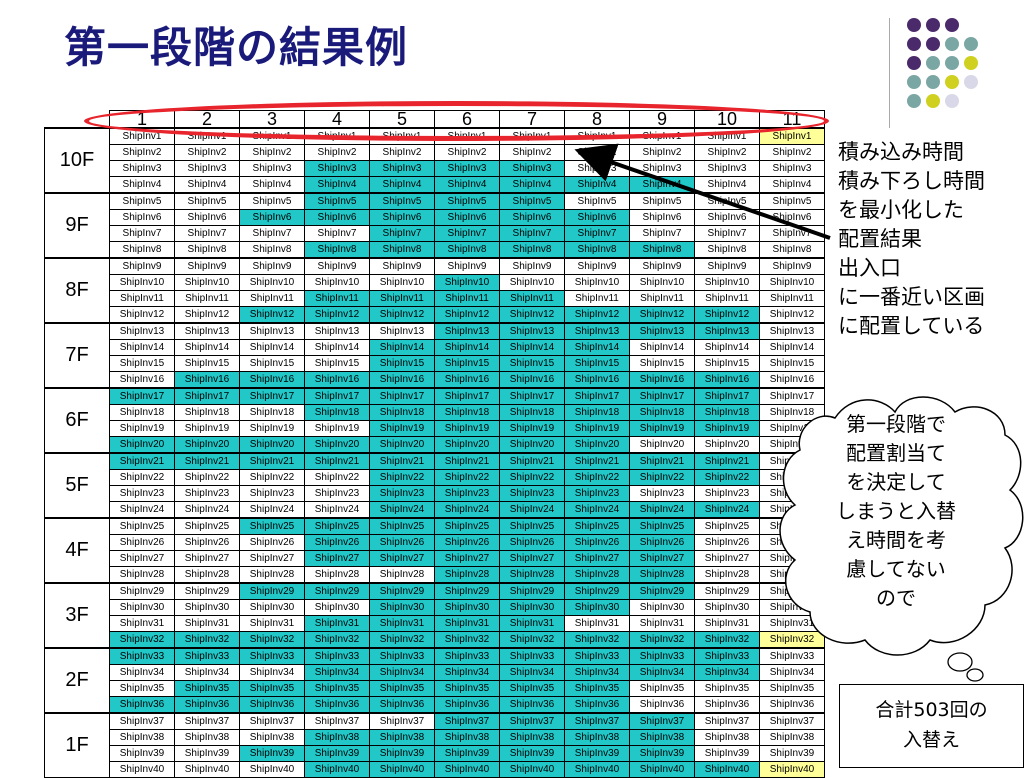  Describe the element at coordinates (896, 424) in the screenshot. I see `cloud-lines-line: 第一段階で` at that location.